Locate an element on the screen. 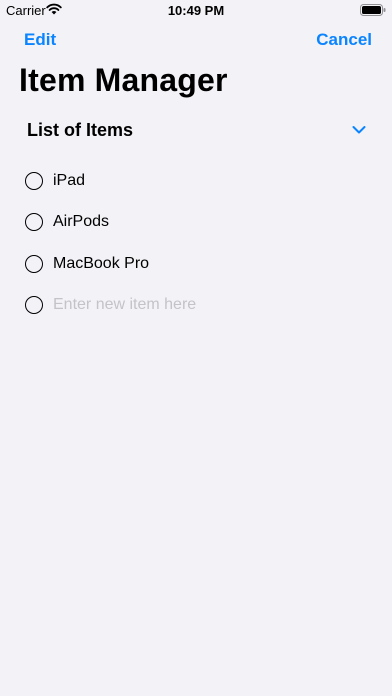 The height and width of the screenshot is (696, 392). cancel-button: Cancel is located at coordinates (344, 40).